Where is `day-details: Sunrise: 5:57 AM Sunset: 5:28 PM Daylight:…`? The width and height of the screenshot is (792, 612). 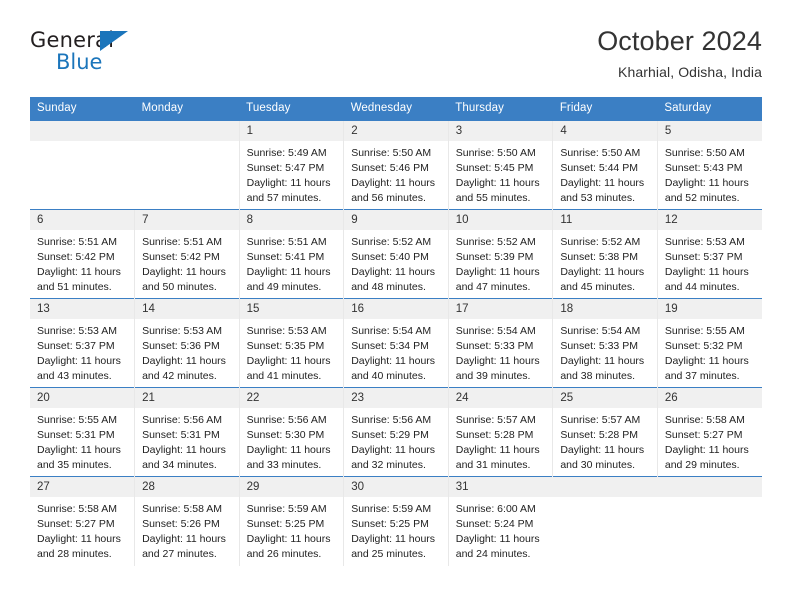 day-details: Sunrise: 5:57 AM Sunset: 5:28 PM Daylight:… is located at coordinates (501, 440).